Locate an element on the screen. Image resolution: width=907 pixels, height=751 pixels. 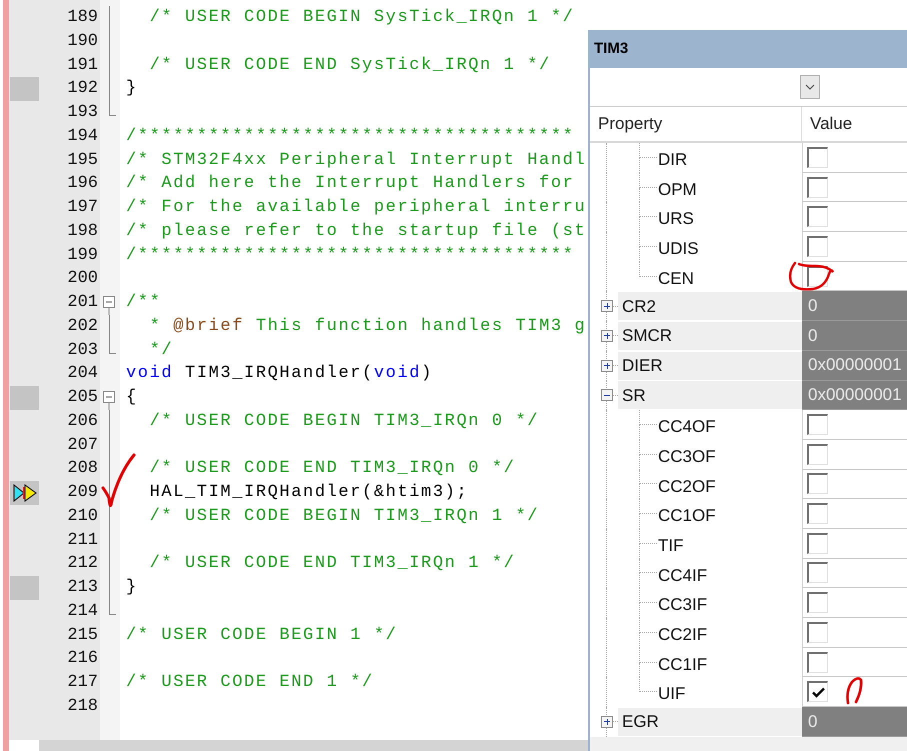
line-number: 203 is located at coordinates (83, 351).